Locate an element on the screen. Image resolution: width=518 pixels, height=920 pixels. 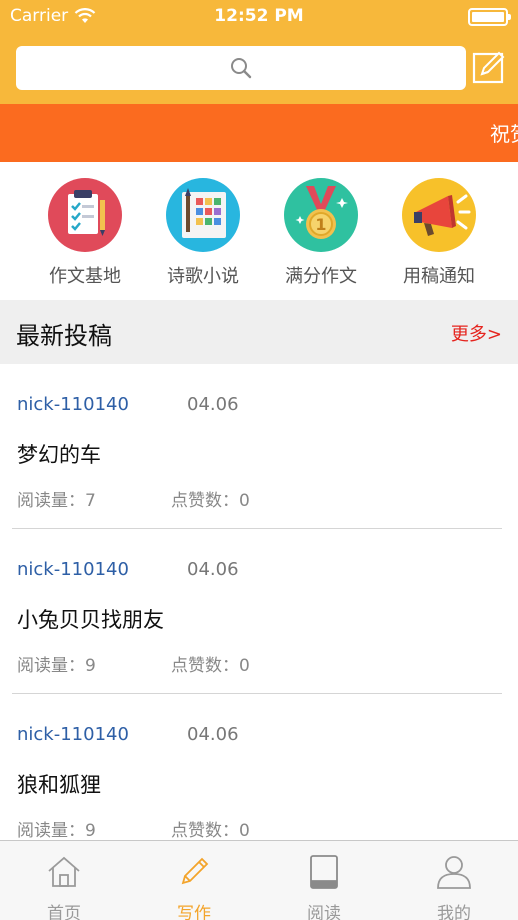
top-header: Carrier 12:52 PM is located at coordinates (259, 52).